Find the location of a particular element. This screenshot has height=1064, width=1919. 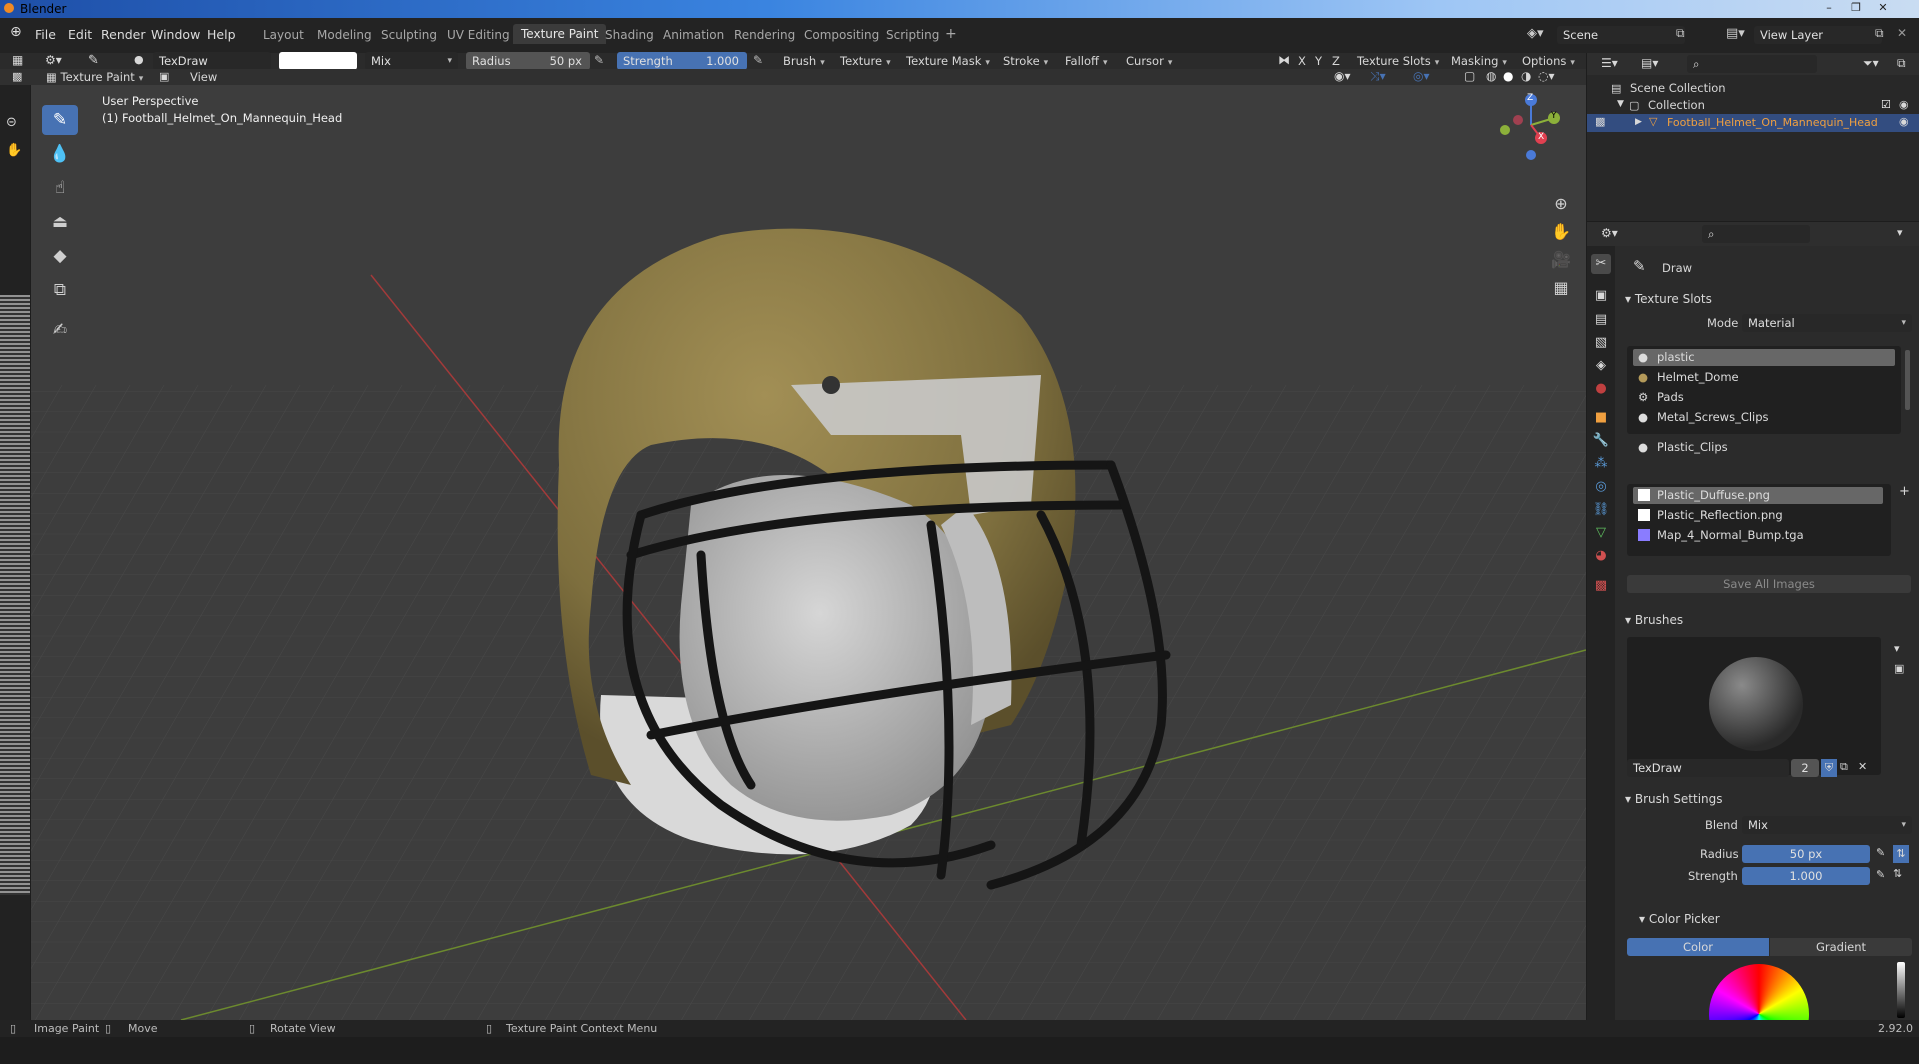

mask-tool-button: ⧉ is located at coordinates (60, 290).